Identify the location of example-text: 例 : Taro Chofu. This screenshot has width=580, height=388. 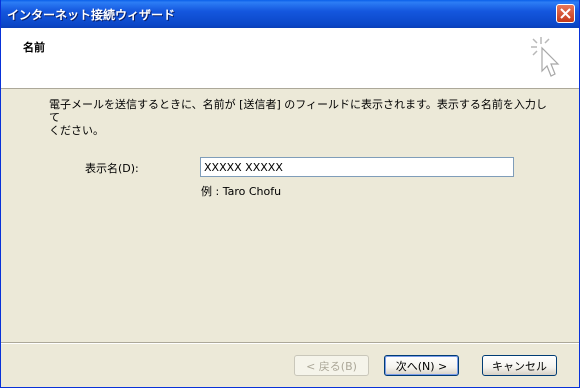
(241, 191).